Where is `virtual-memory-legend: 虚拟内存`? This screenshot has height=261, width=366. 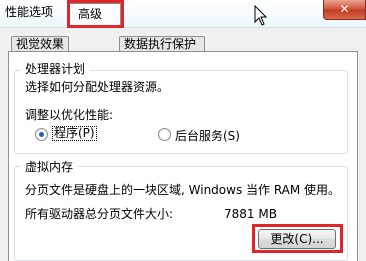
virtual-memory-legend: 虚拟内存 is located at coordinates (49, 167).